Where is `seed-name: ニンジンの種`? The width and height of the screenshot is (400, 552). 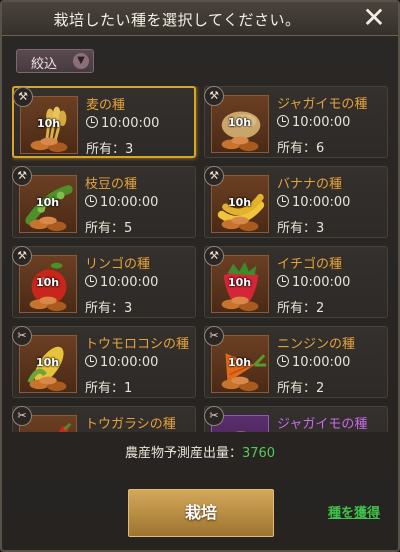
seed-name: ニンジンの種 is located at coordinates (316, 344).